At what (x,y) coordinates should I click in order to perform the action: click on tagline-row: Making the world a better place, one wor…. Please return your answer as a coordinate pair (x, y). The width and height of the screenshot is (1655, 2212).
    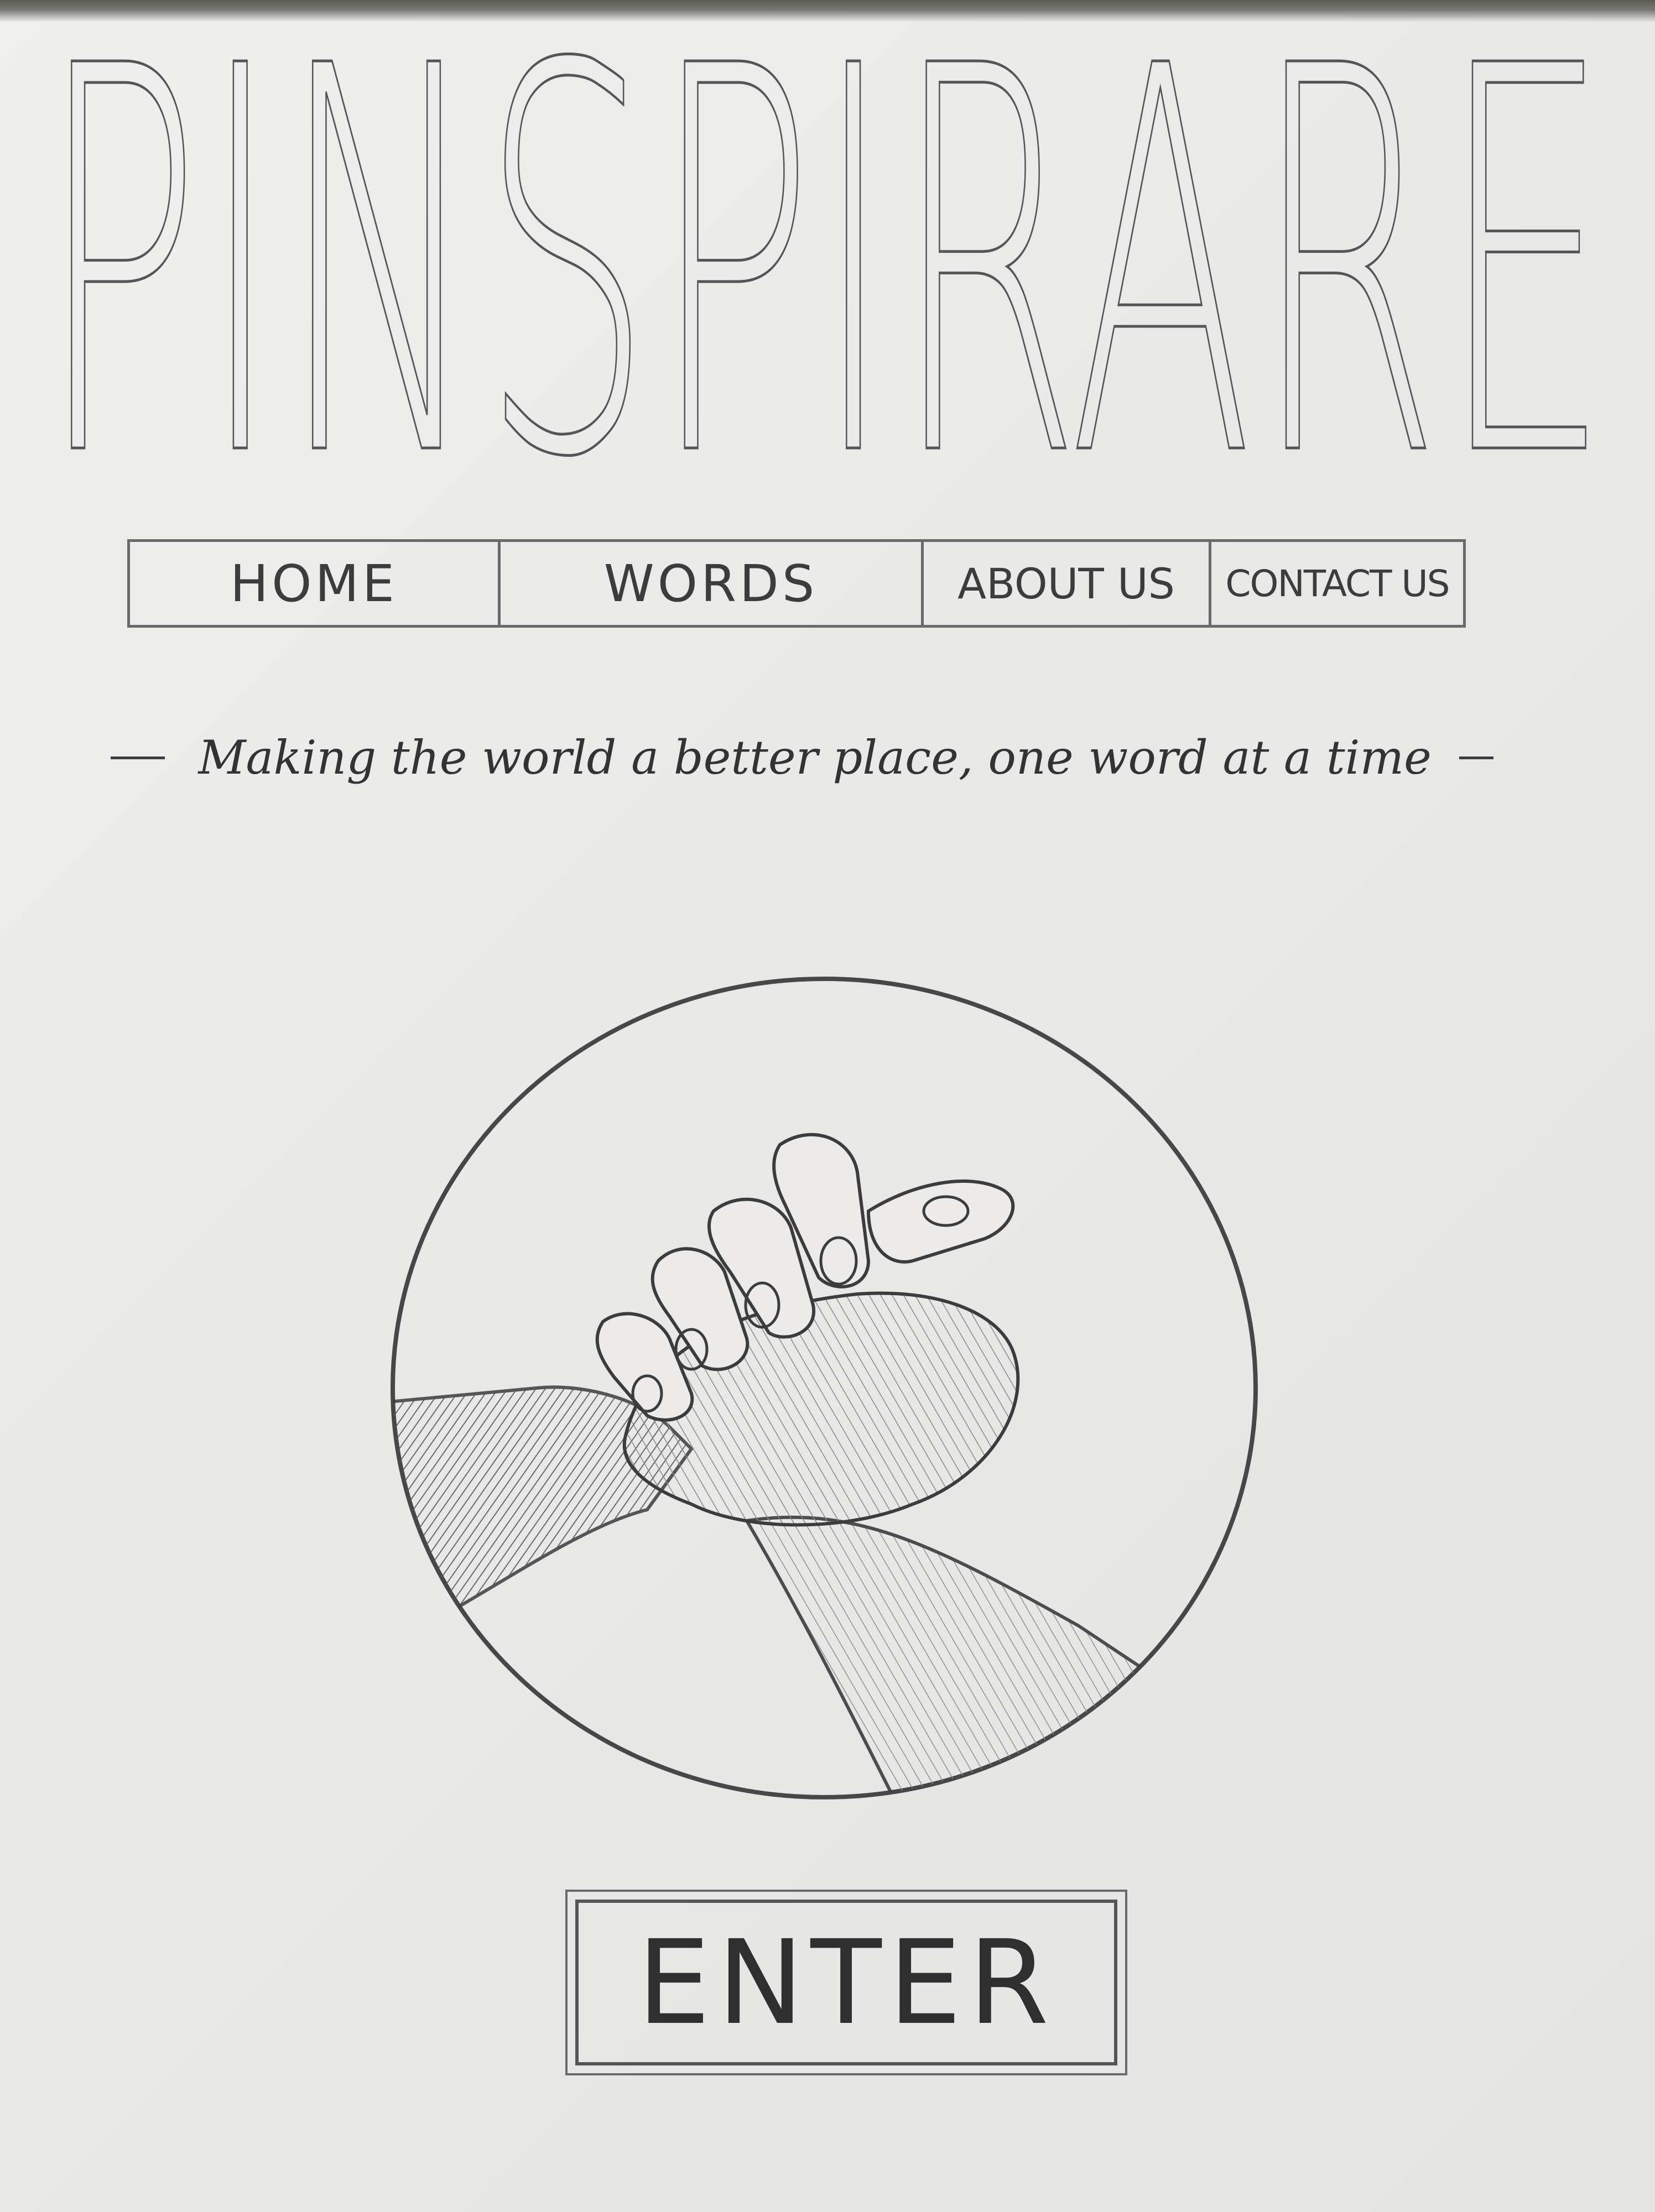
    Looking at the image, I should click on (802, 758).